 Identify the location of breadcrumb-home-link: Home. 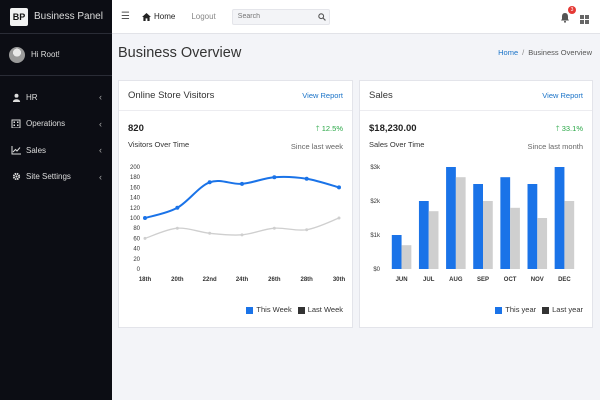
(508, 52).